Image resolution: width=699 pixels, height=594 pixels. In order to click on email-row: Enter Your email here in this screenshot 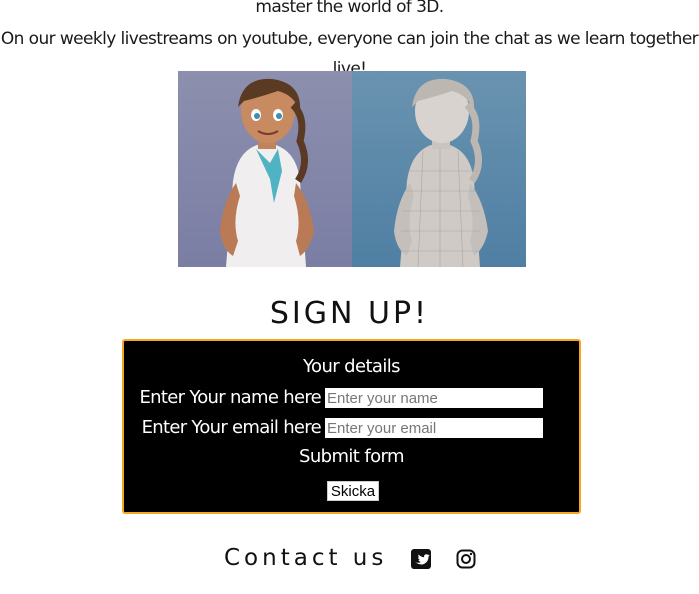, I will do `click(351, 429)`.